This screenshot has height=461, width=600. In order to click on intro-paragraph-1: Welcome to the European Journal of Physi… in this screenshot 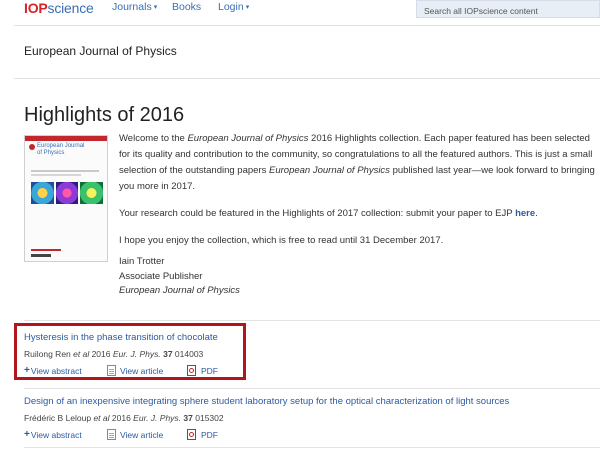, I will do `click(357, 163)`.